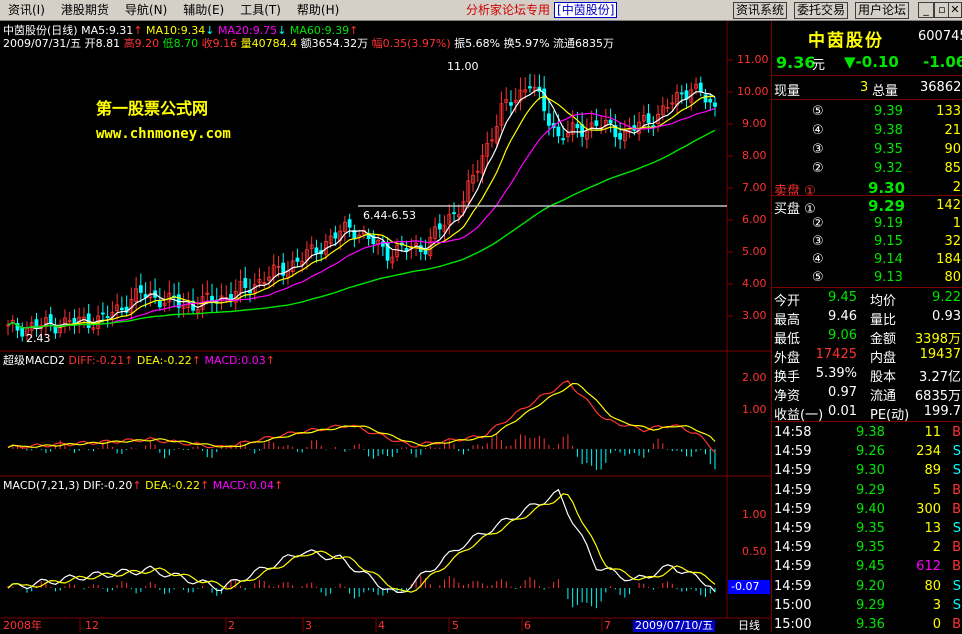 Image resolution: width=962 pixels, height=634 pixels. Describe the element at coordinates (164, 360) in the screenshot. I see `macd2-dea: DEA:-0.22` at that location.